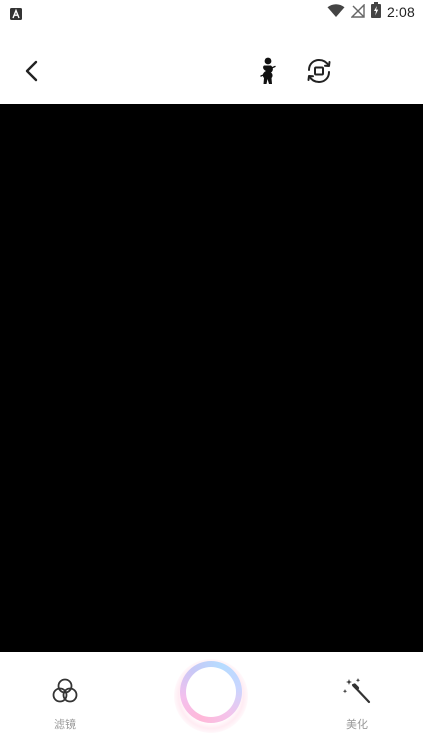 This screenshot has width=423, height=754. What do you see at coordinates (211, 12) in the screenshot?
I see `status-bar: 2:08` at bounding box center [211, 12].